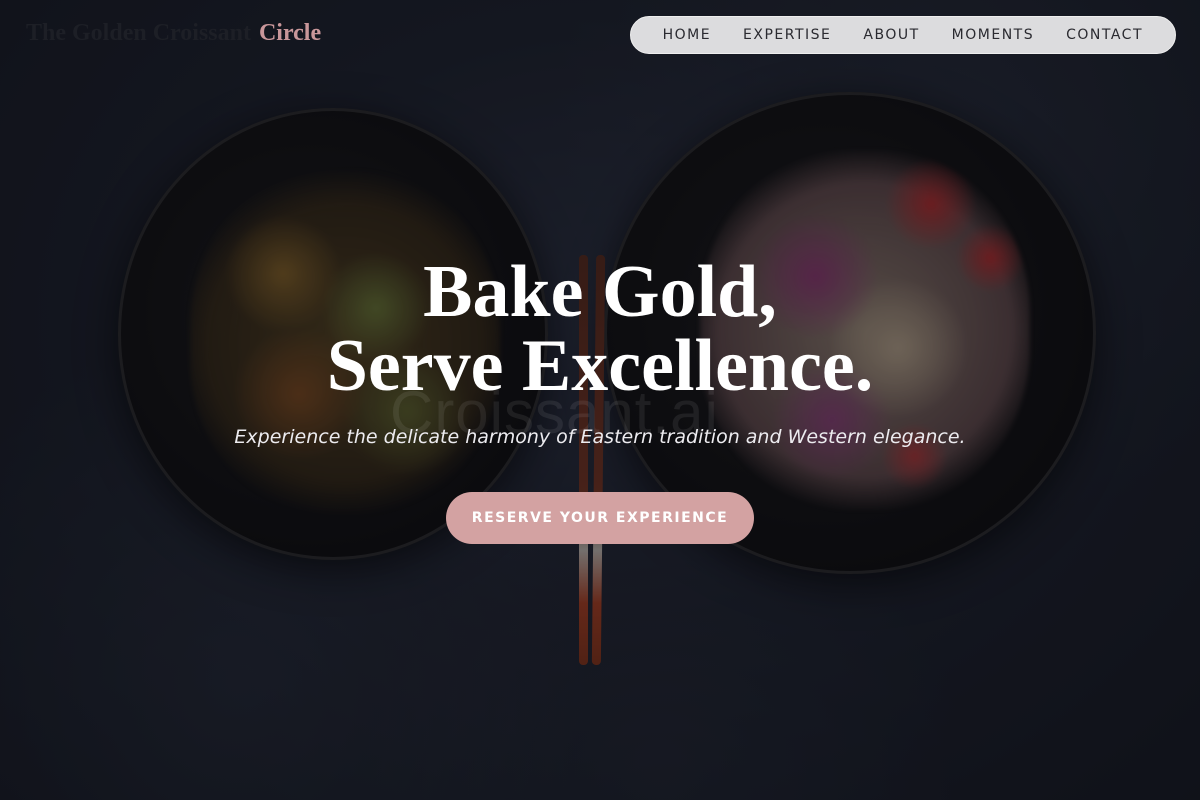 This screenshot has height=800, width=1200. What do you see at coordinates (600, 366) in the screenshot?
I see `hero-title-line2: Serve Excellence.` at bounding box center [600, 366].